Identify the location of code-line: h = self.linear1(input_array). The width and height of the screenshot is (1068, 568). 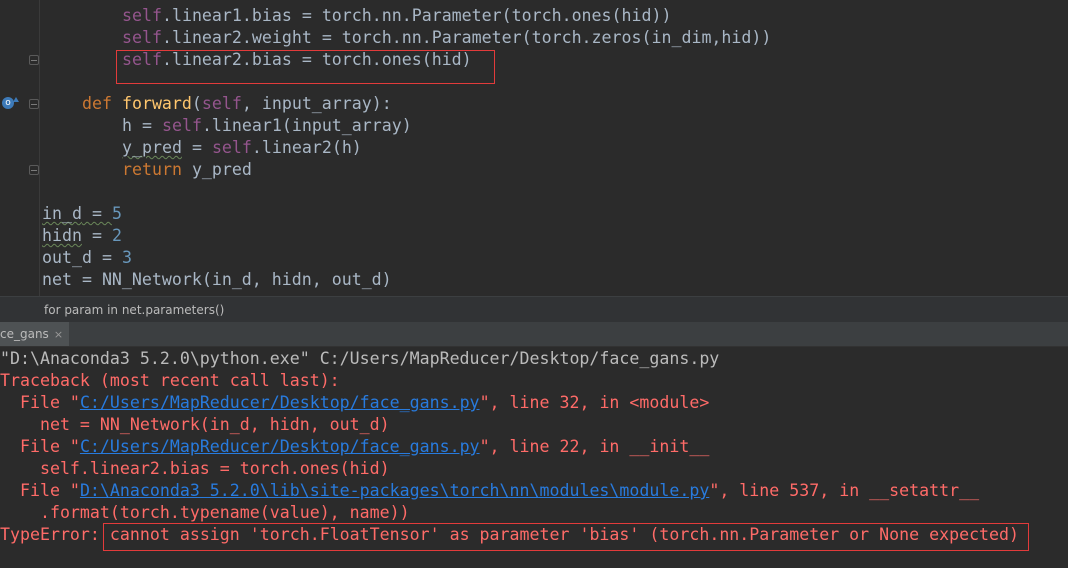
(267, 125).